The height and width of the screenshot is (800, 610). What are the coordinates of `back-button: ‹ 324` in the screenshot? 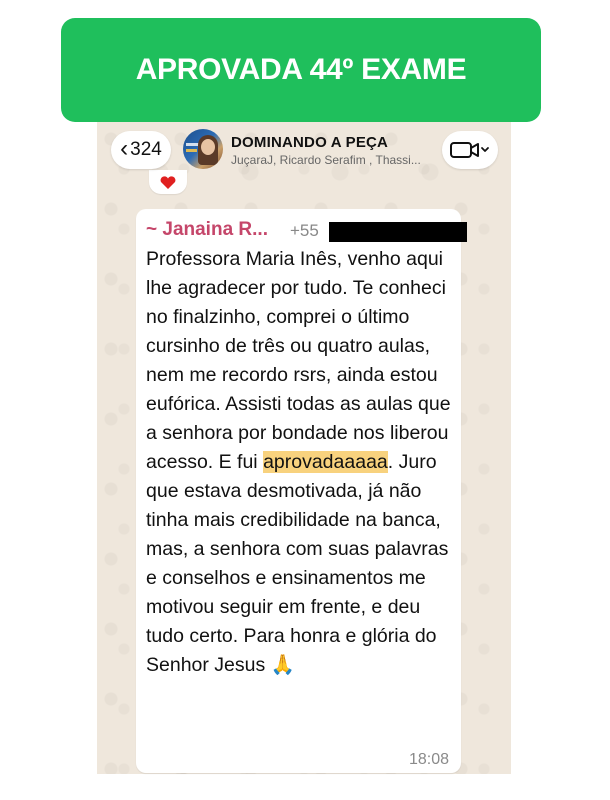 It's located at (141, 150).